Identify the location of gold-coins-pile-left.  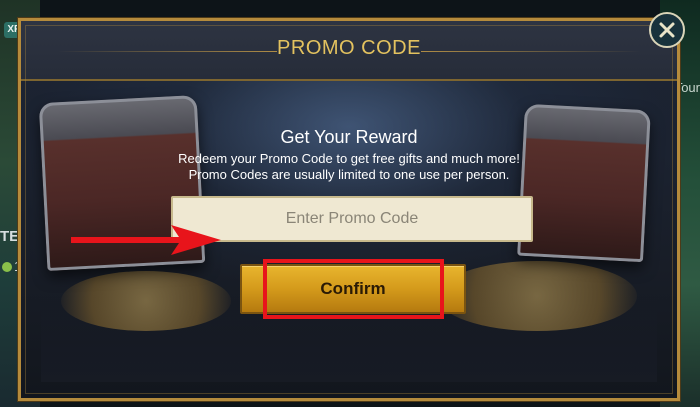
(146, 301).